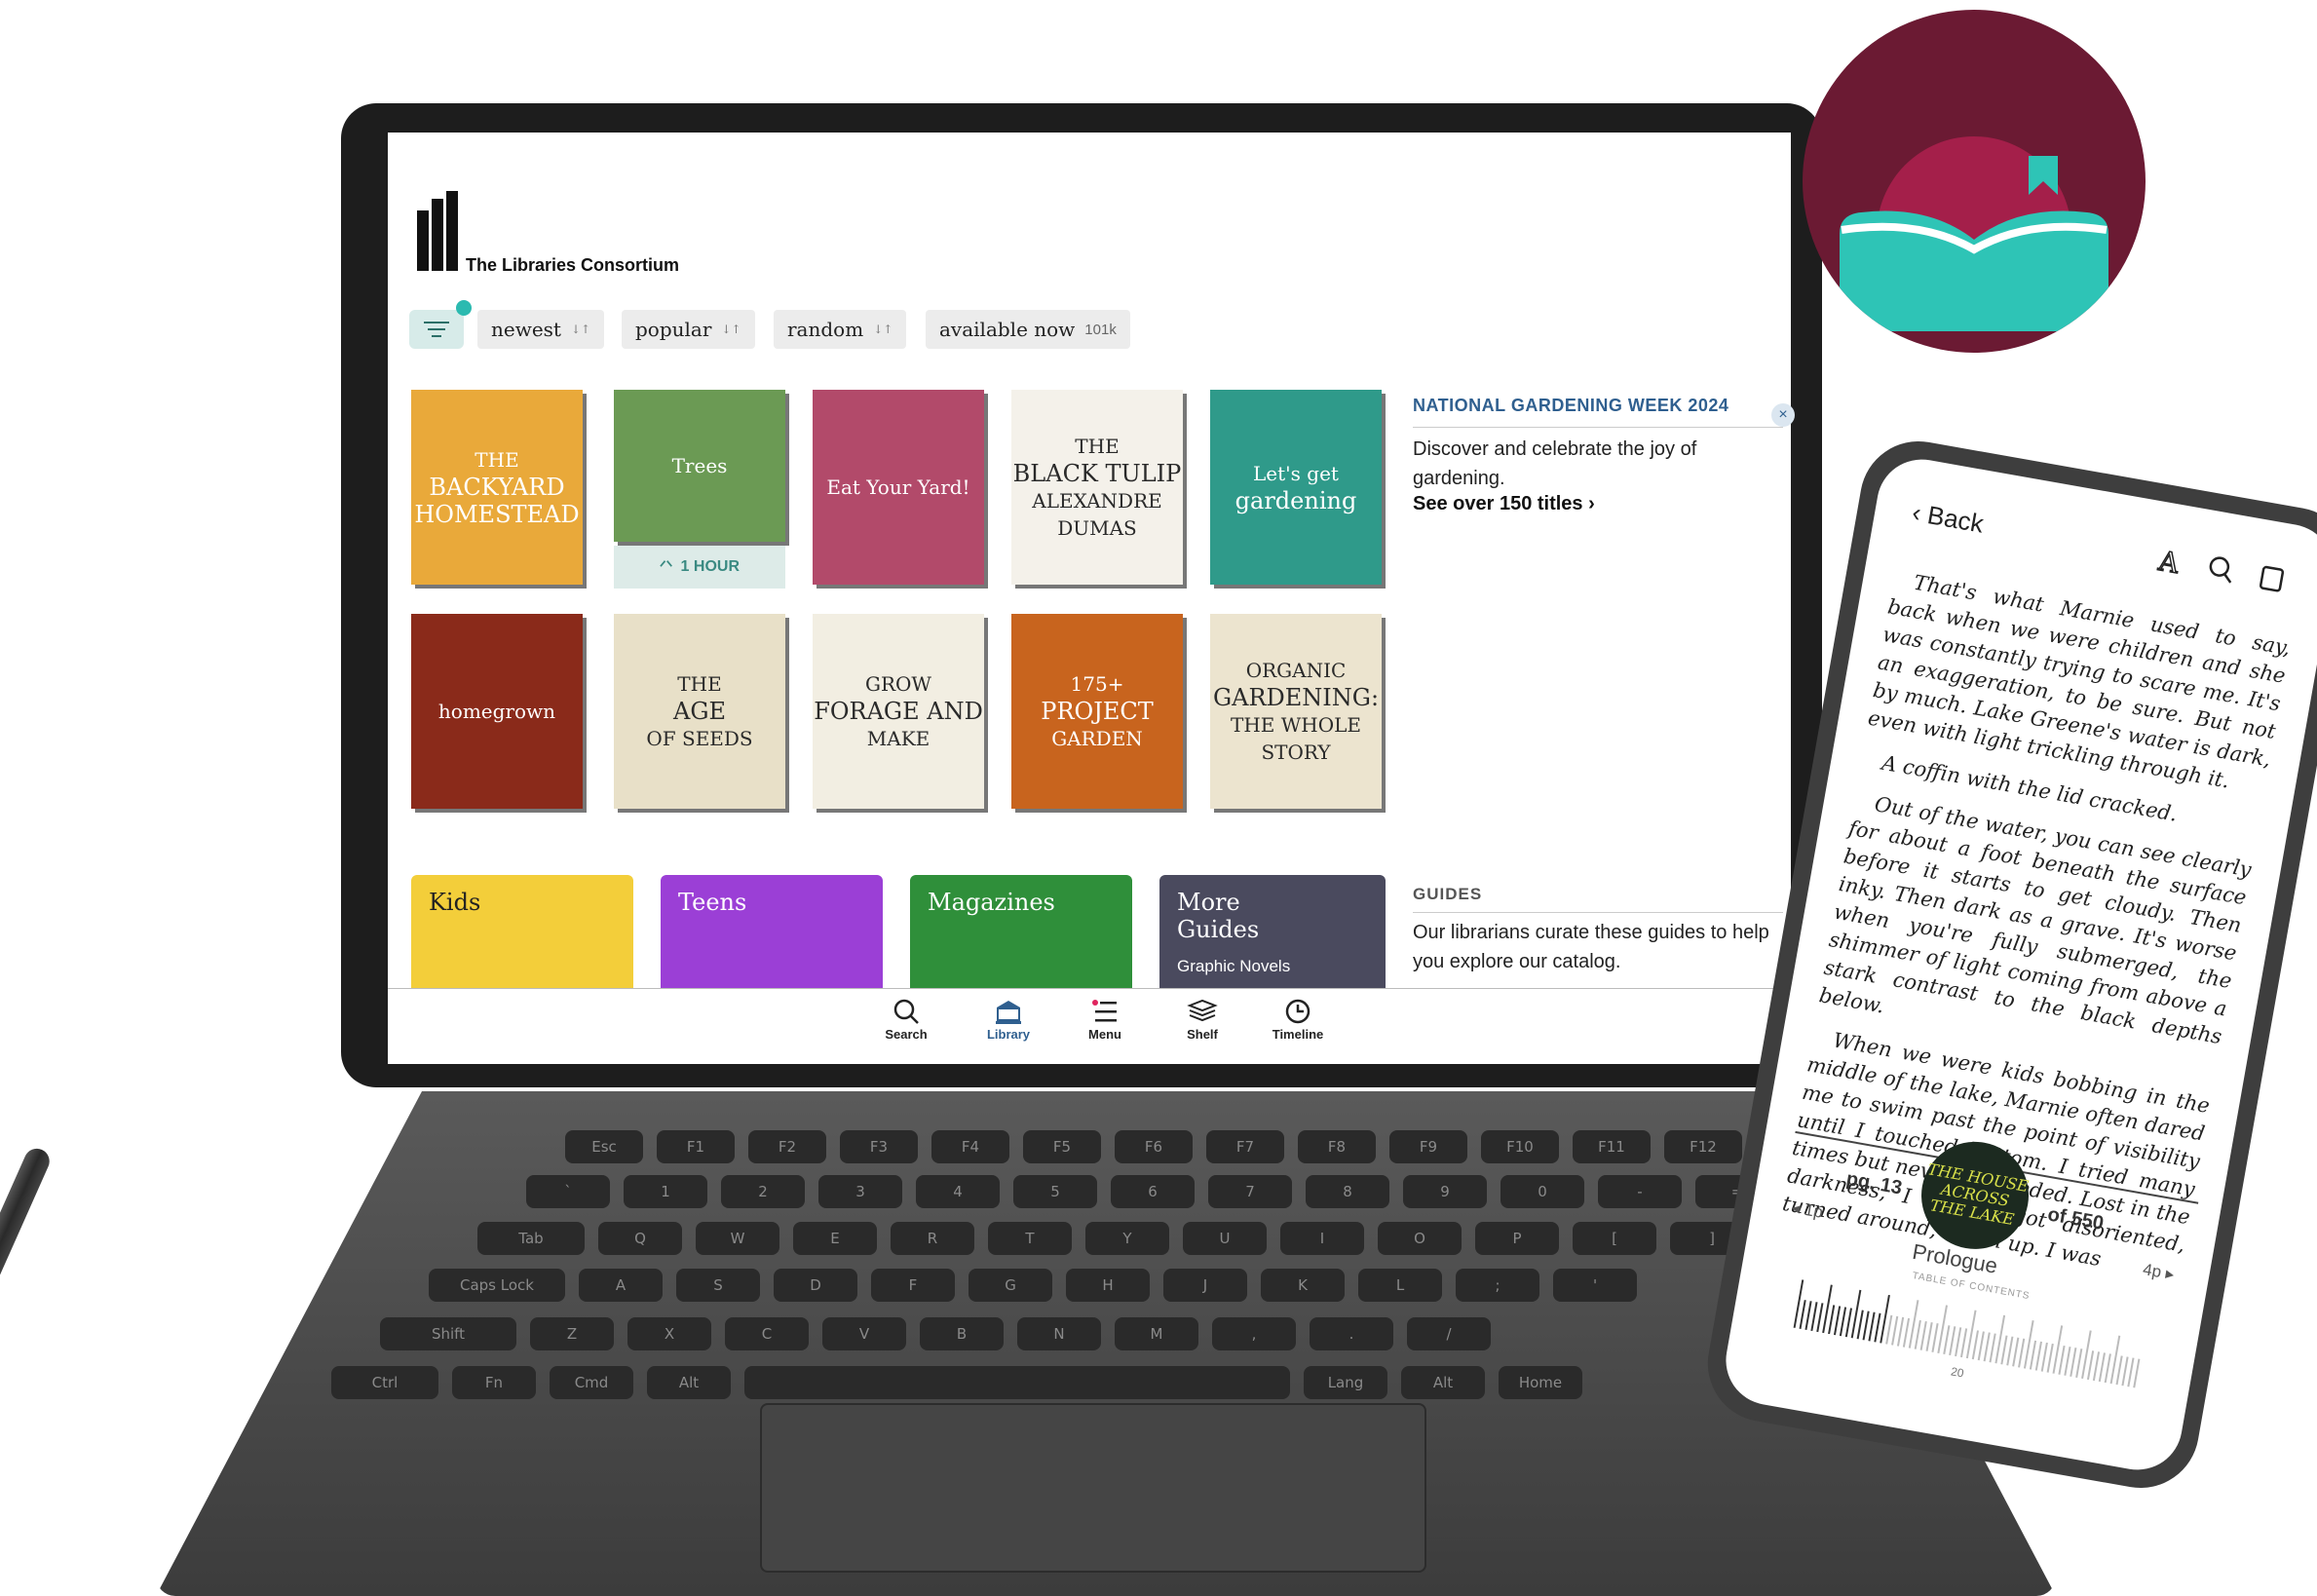 The height and width of the screenshot is (1596, 2317). Describe the element at coordinates (767, 1333) in the screenshot. I see `keyboard-key: C` at that location.